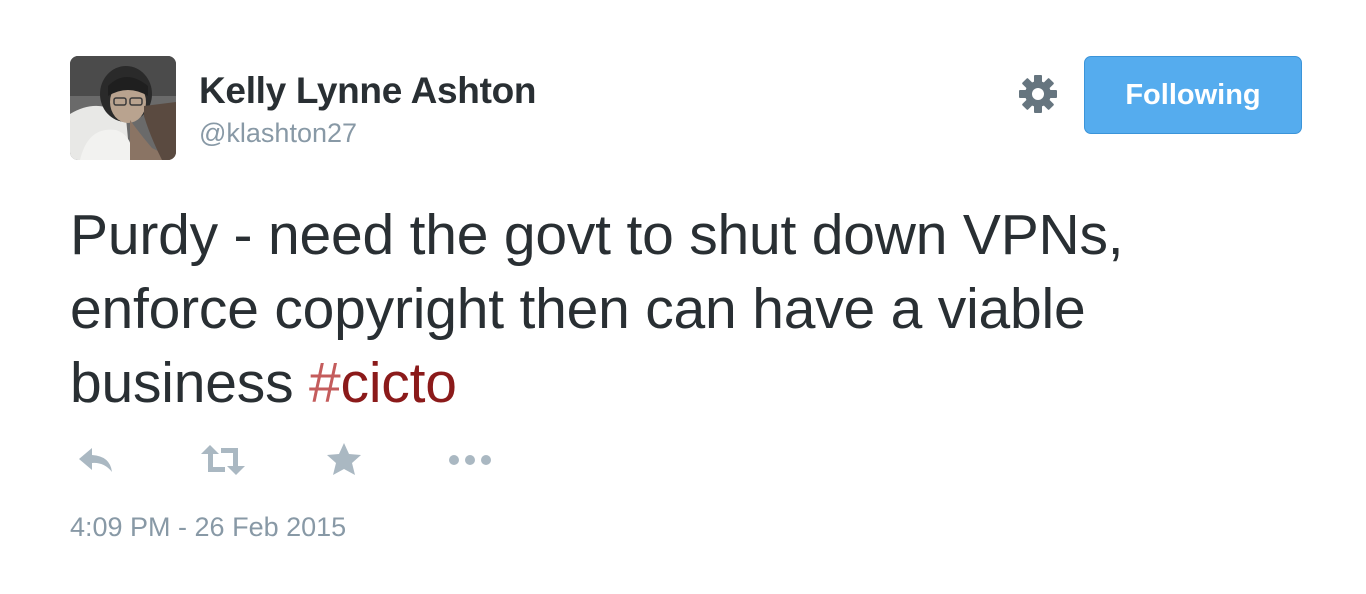 The width and height of the screenshot is (1366, 594). What do you see at coordinates (208, 527) in the screenshot?
I see `tweet-timestamp: 4:09 PM - 26 Feb 2015` at bounding box center [208, 527].